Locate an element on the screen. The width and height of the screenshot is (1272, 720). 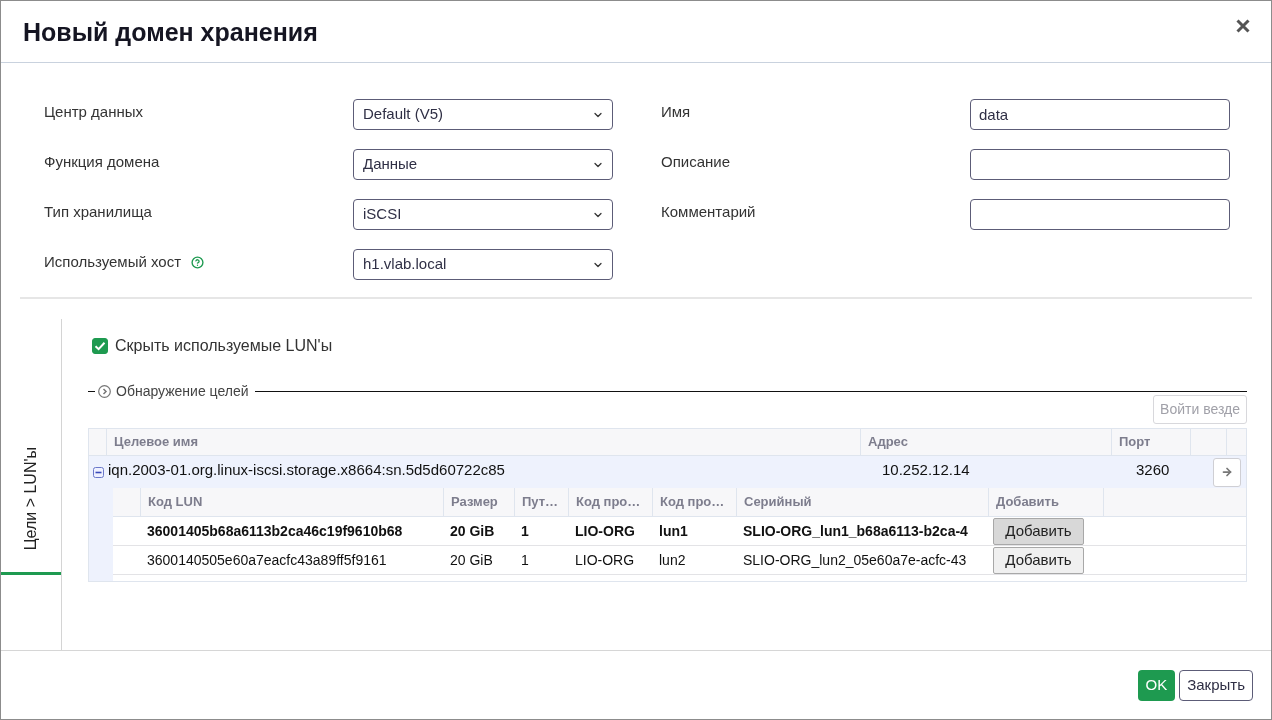
chevron-right-circle-icon is located at coordinates (104, 391).